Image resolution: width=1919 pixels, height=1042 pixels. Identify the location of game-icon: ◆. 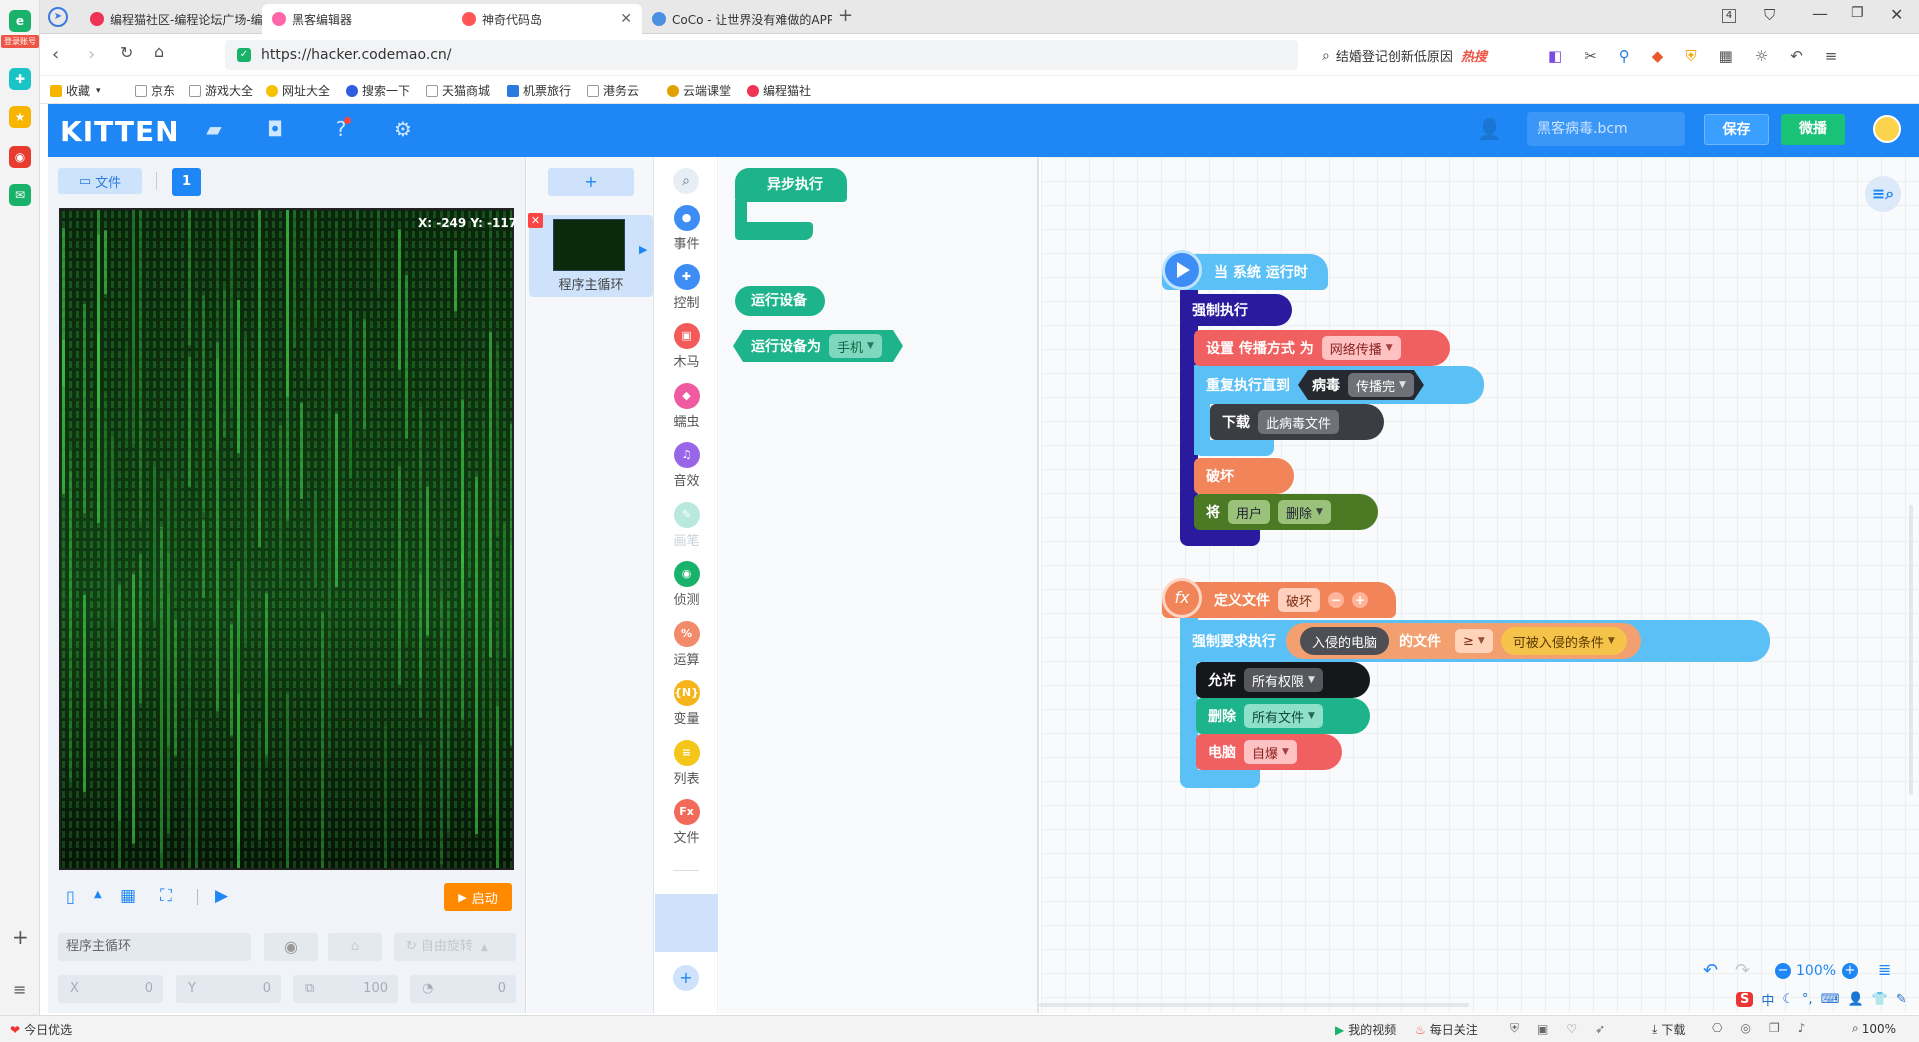
(1658, 56).